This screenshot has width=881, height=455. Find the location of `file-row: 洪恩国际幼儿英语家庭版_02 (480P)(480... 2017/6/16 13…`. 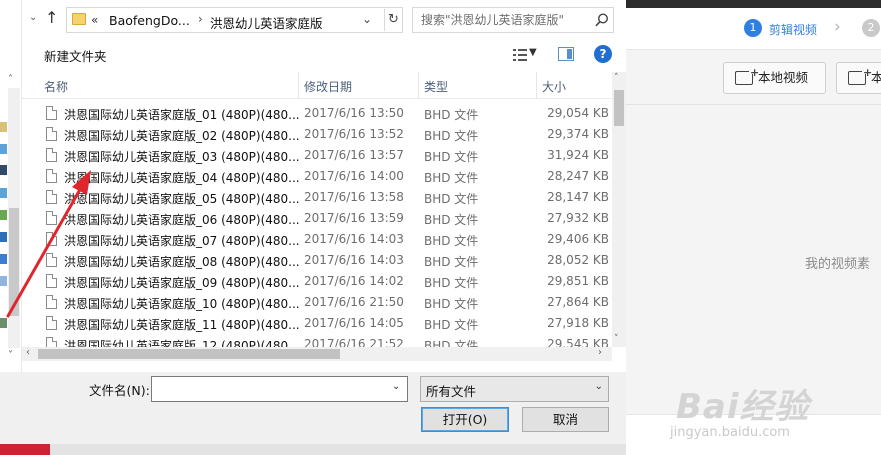

file-row: 洪恩国际幼儿英语家庭版_02 (480P)(480... 2017/6/16 13… is located at coordinates (317, 134).